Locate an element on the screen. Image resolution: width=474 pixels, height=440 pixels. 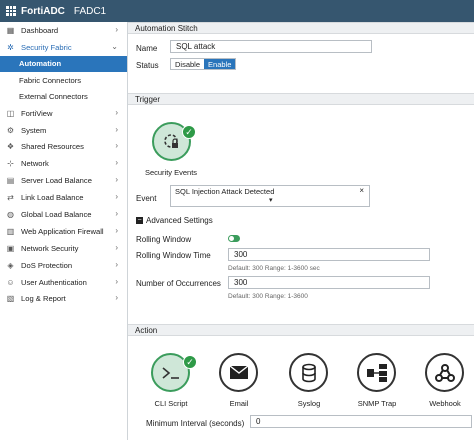
sidebar-item-web-application-firewall: ▥ Web Application Firewall › is located at coordinates (63, 231).